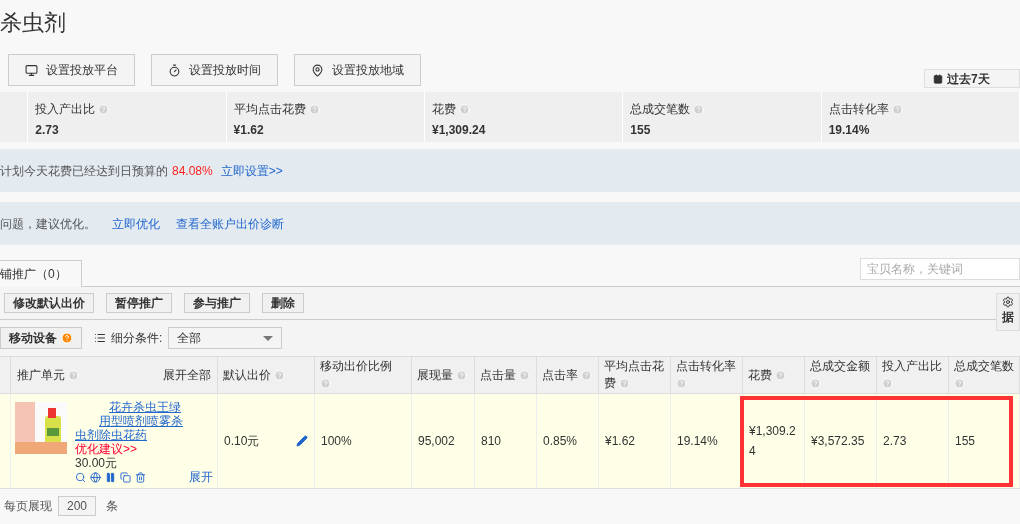 The height and width of the screenshot is (524, 1020). I want to click on product-title-link: 花卉杀虫王绿 用型喷剂喷雾杀 虫剂除虫花药, so click(144, 421).